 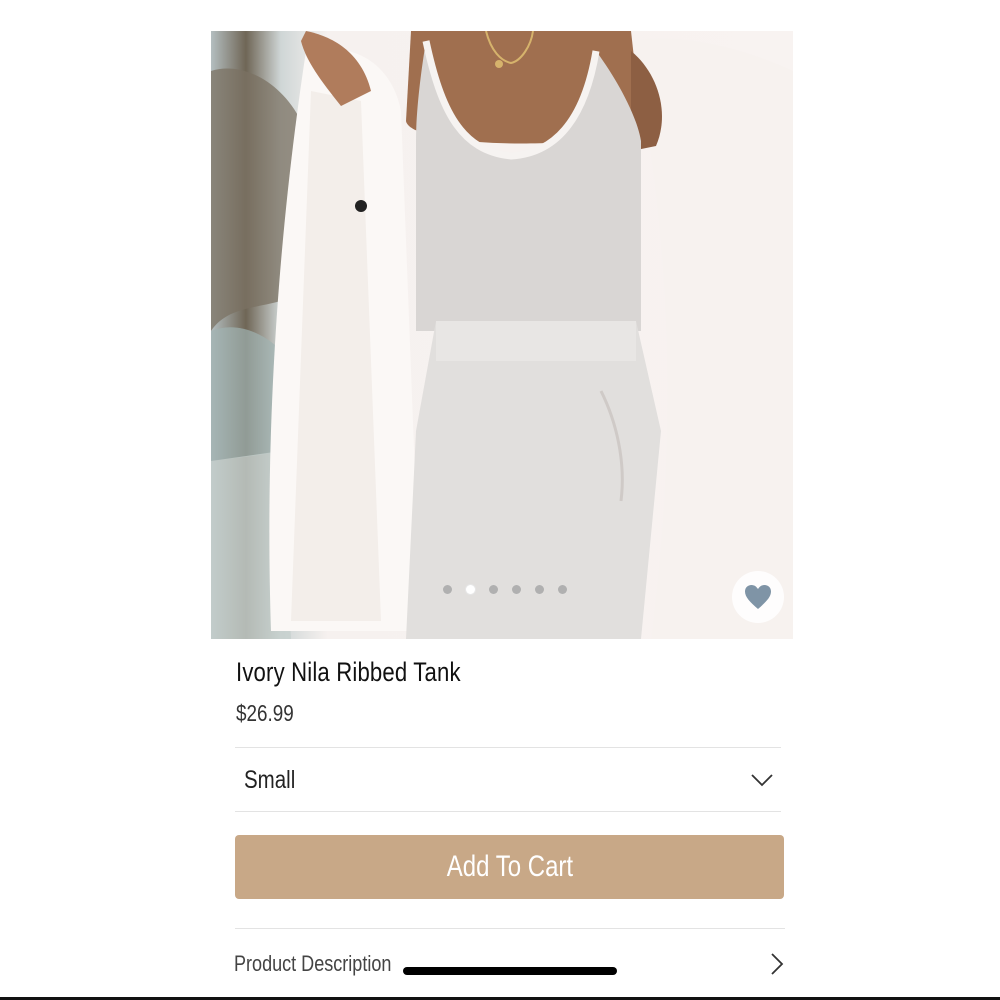 What do you see at coordinates (265, 713) in the screenshot?
I see `product-price: $26.99` at bounding box center [265, 713].